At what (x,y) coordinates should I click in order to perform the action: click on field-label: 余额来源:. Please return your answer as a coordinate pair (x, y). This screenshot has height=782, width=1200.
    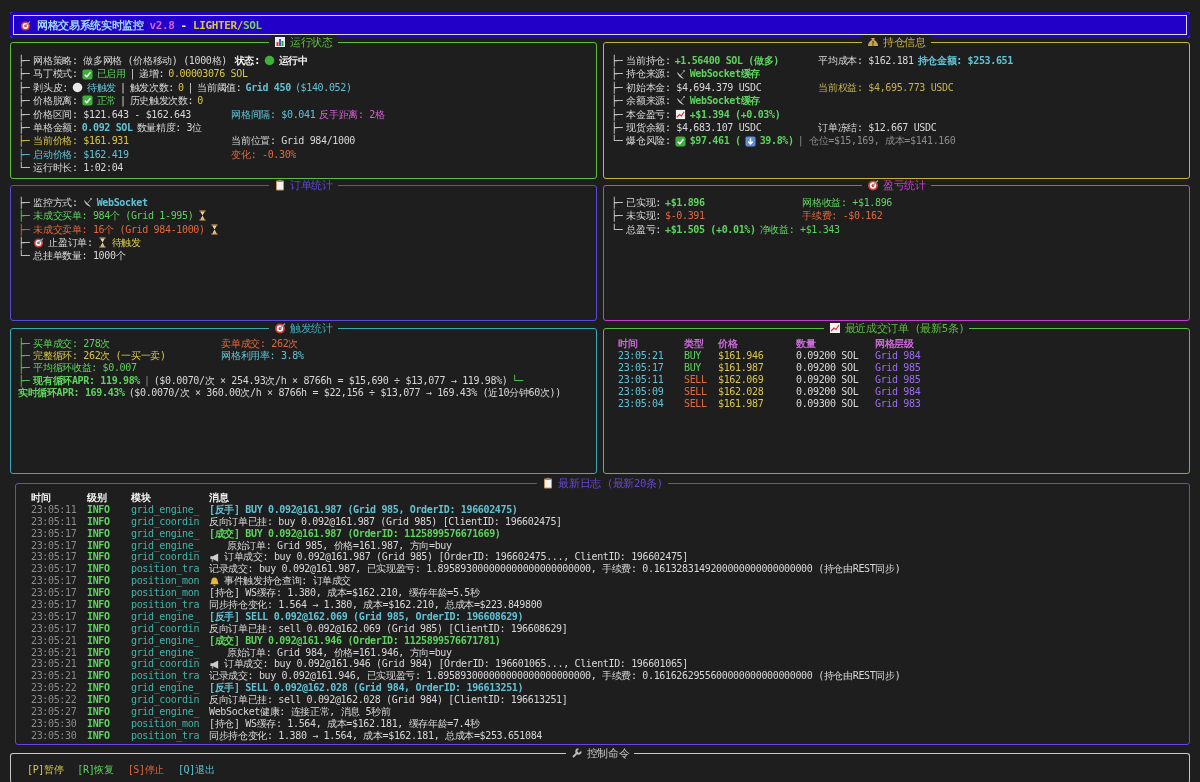
    Looking at the image, I should click on (648, 101).